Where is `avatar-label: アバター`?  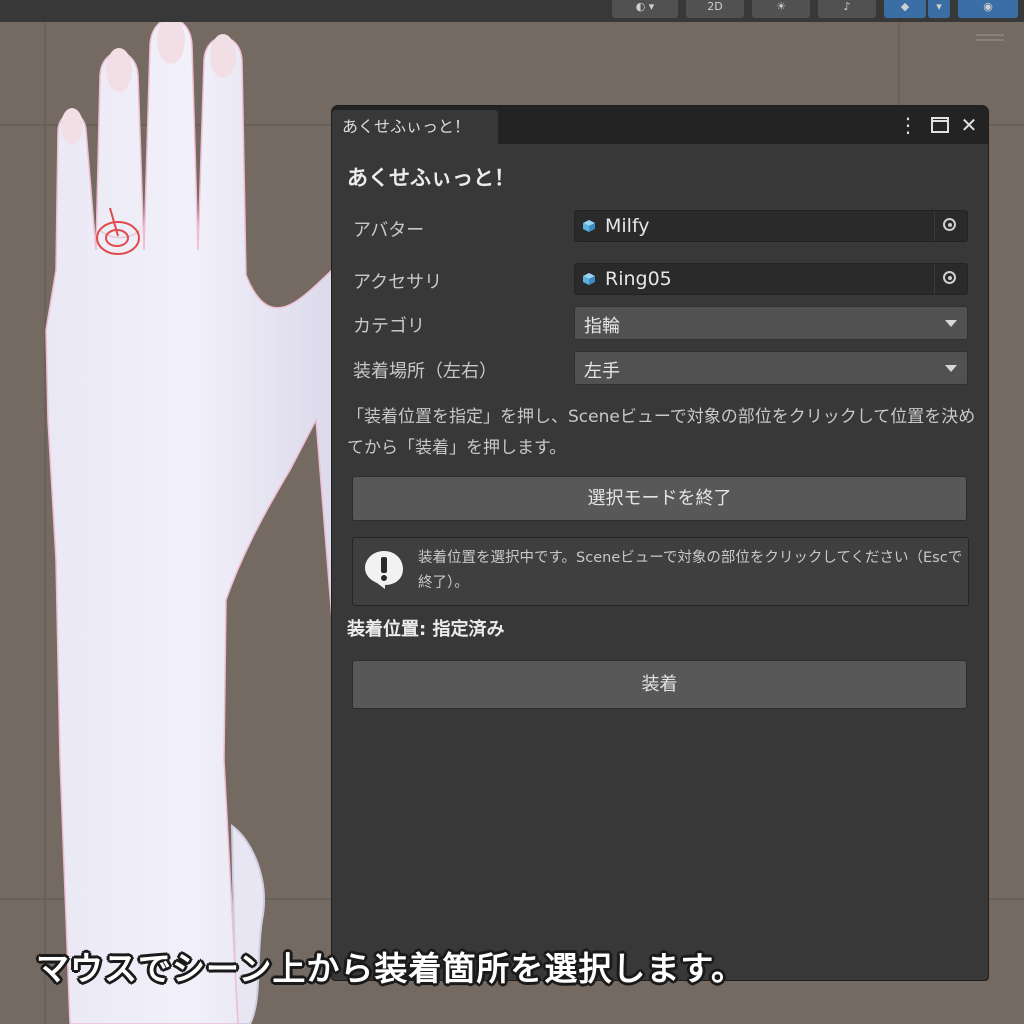
avatar-label: アバター is located at coordinates (389, 230).